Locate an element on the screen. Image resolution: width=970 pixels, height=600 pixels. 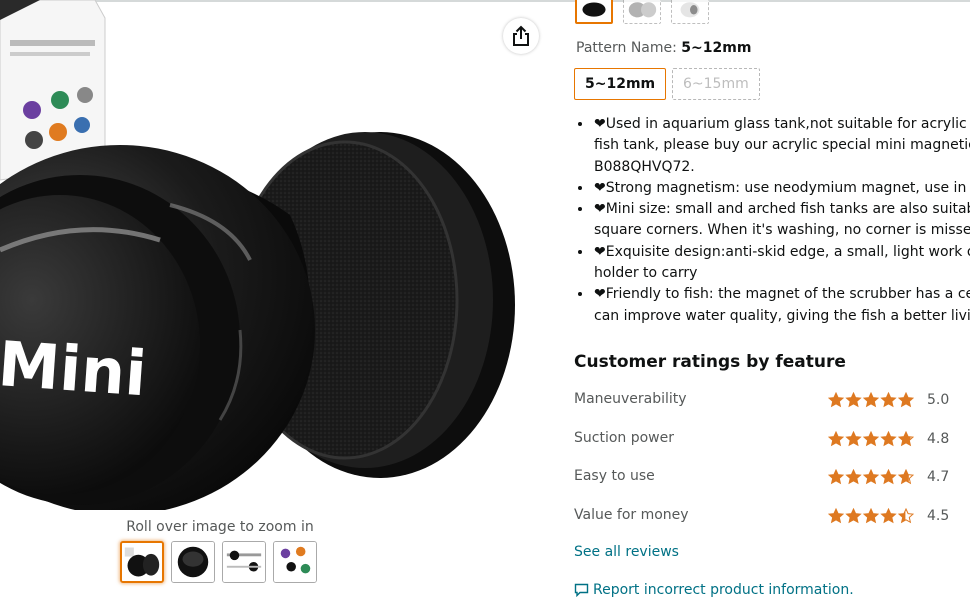
bullet-line: B088QHVQ72. is located at coordinates (644, 166).